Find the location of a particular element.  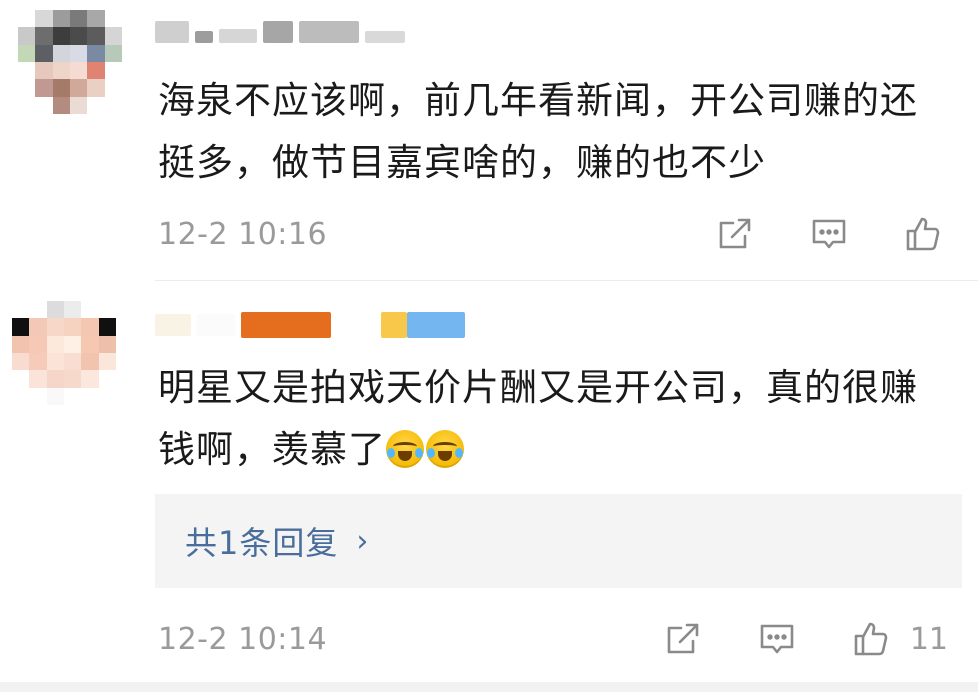

replies-count-label: 共1条回复 is located at coordinates (262, 543).